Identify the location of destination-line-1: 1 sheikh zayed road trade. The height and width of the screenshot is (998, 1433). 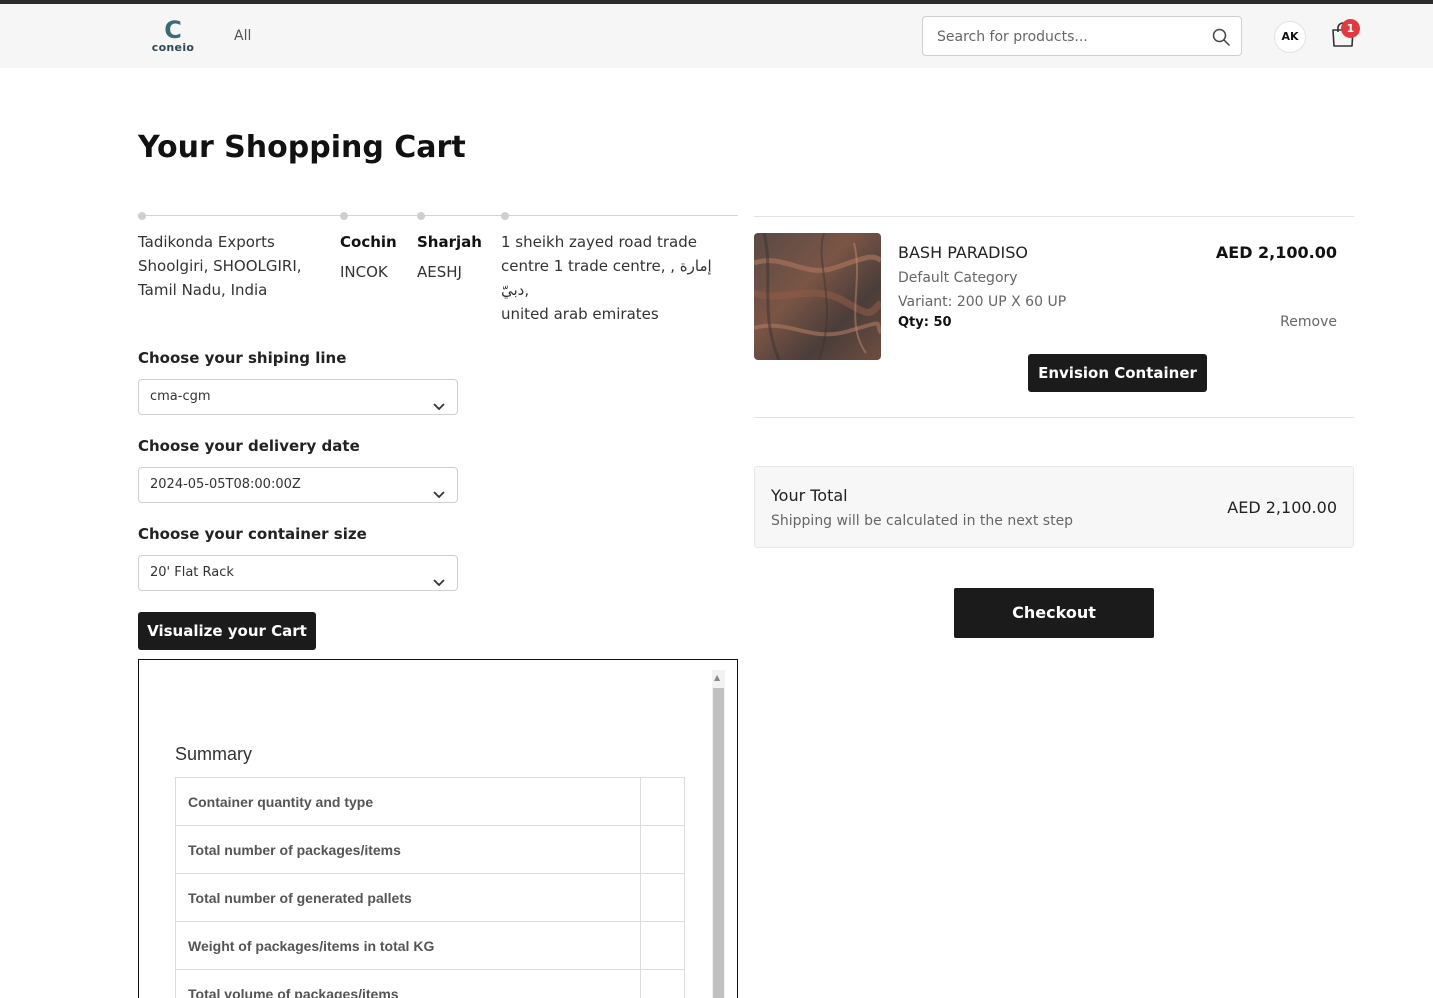
(599, 242).